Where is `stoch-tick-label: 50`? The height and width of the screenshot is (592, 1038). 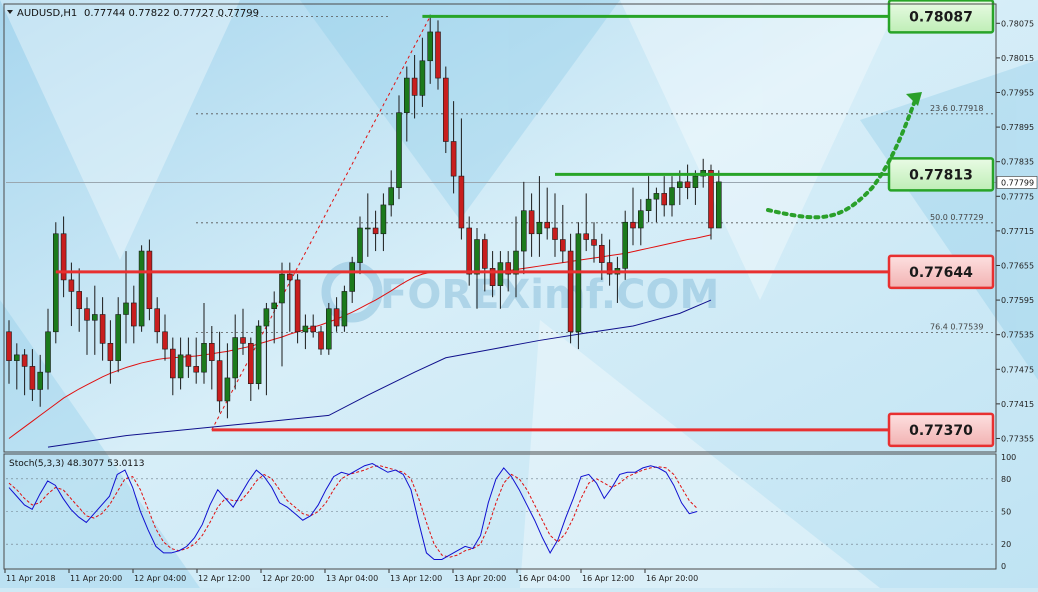
stoch-tick-label: 50 is located at coordinates (1006, 512).